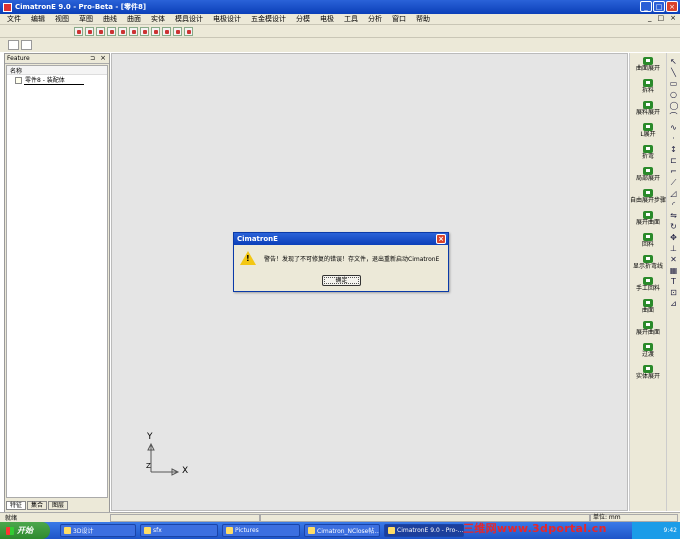  I want to click on maximize-button: □, so click(659, 6).